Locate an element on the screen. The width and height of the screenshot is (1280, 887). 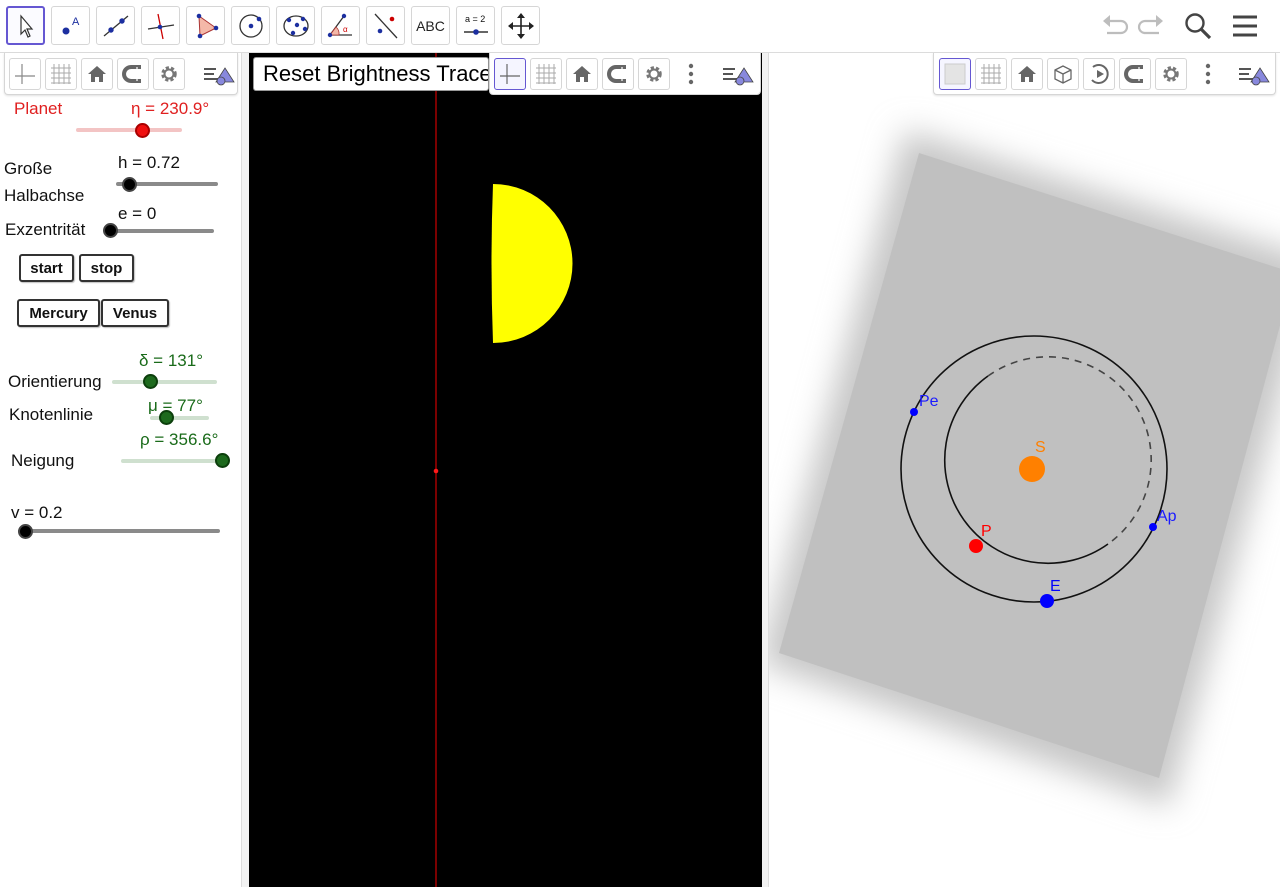
rotate-play-icon is located at coordinates (1100, 74).